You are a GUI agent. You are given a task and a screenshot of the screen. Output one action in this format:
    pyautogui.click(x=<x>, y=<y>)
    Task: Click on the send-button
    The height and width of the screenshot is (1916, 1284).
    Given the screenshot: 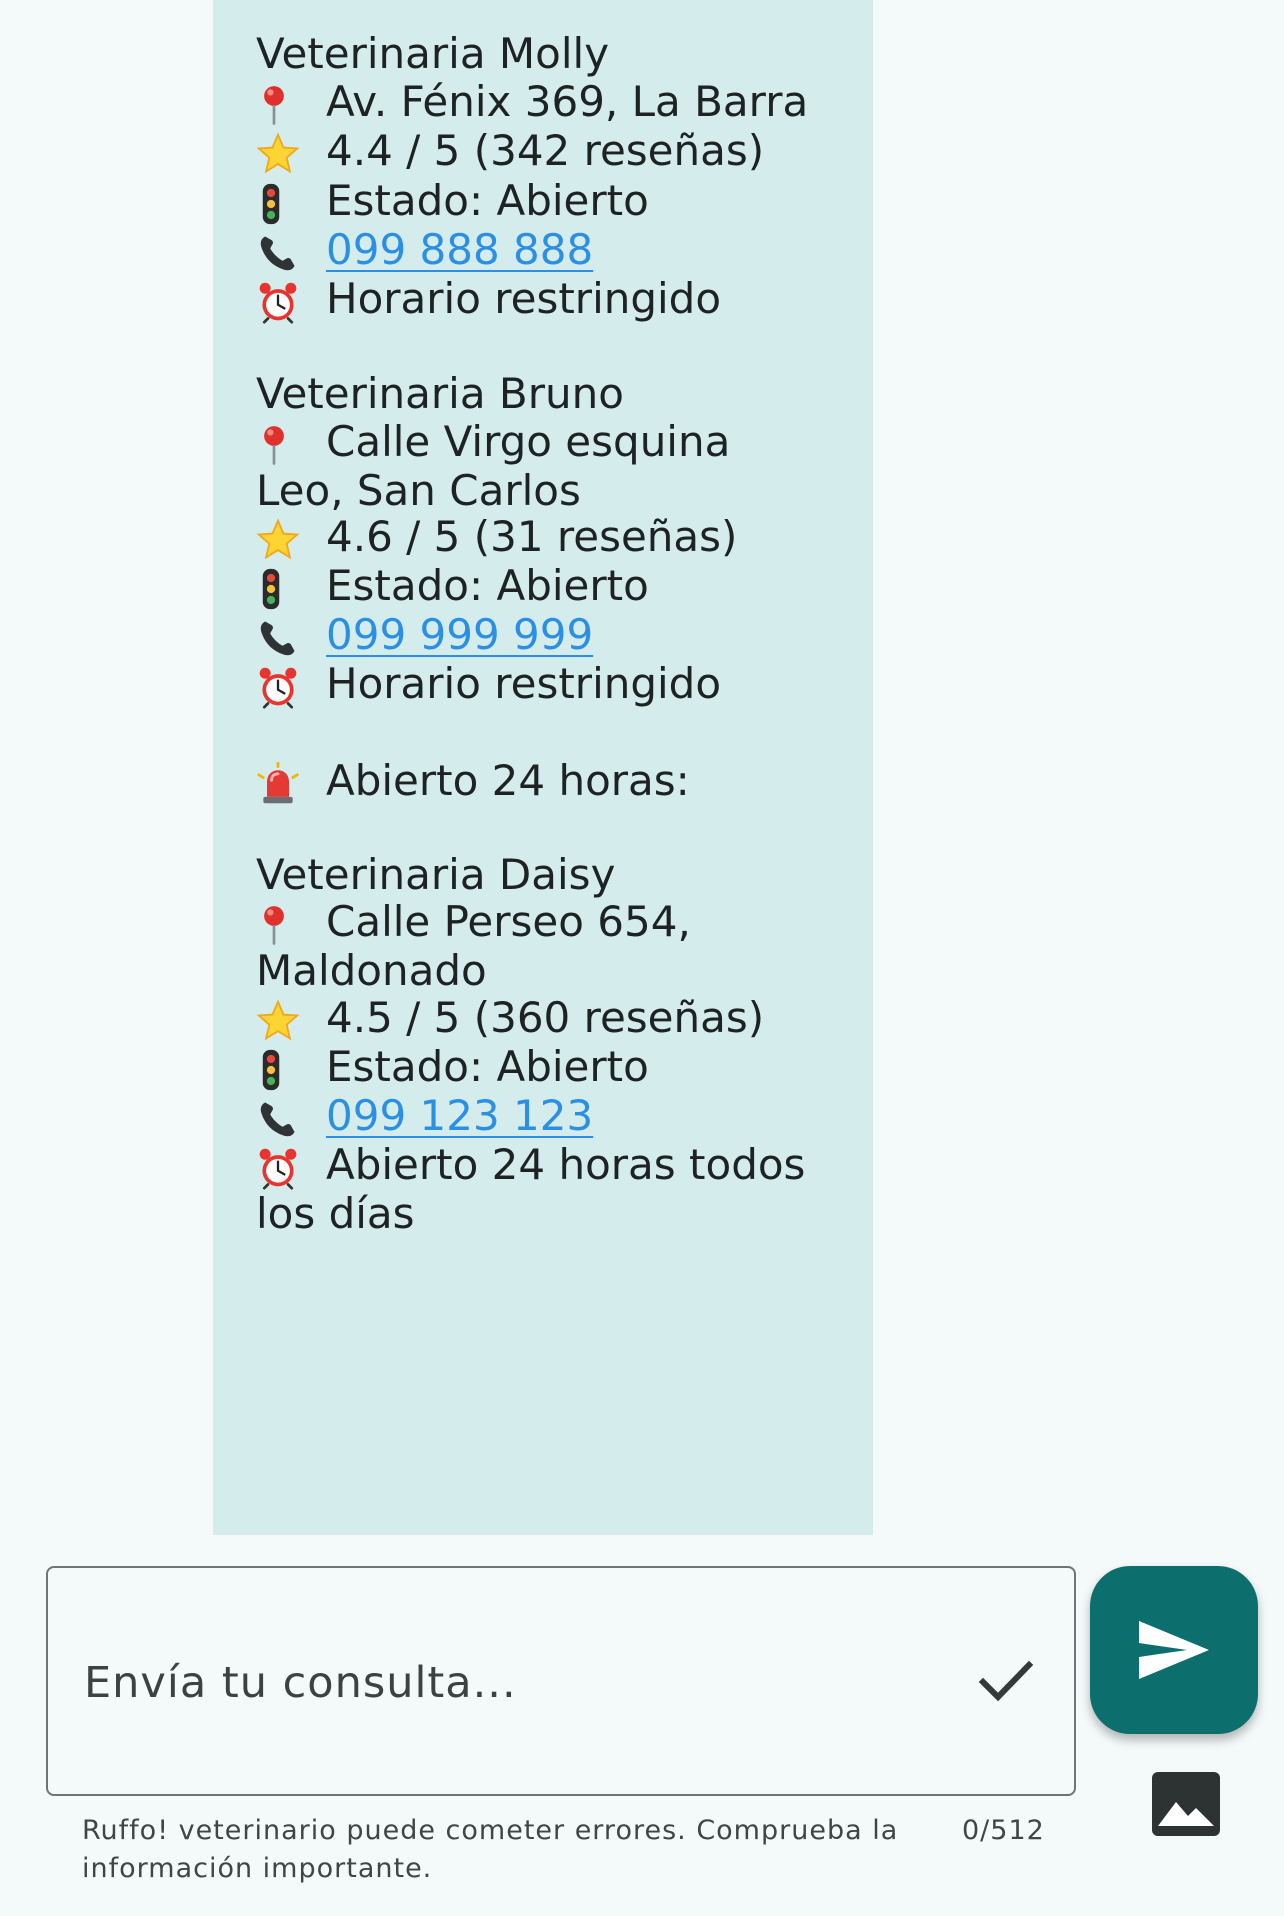 What is the action you would take?
    pyautogui.click(x=1174, y=1650)
    